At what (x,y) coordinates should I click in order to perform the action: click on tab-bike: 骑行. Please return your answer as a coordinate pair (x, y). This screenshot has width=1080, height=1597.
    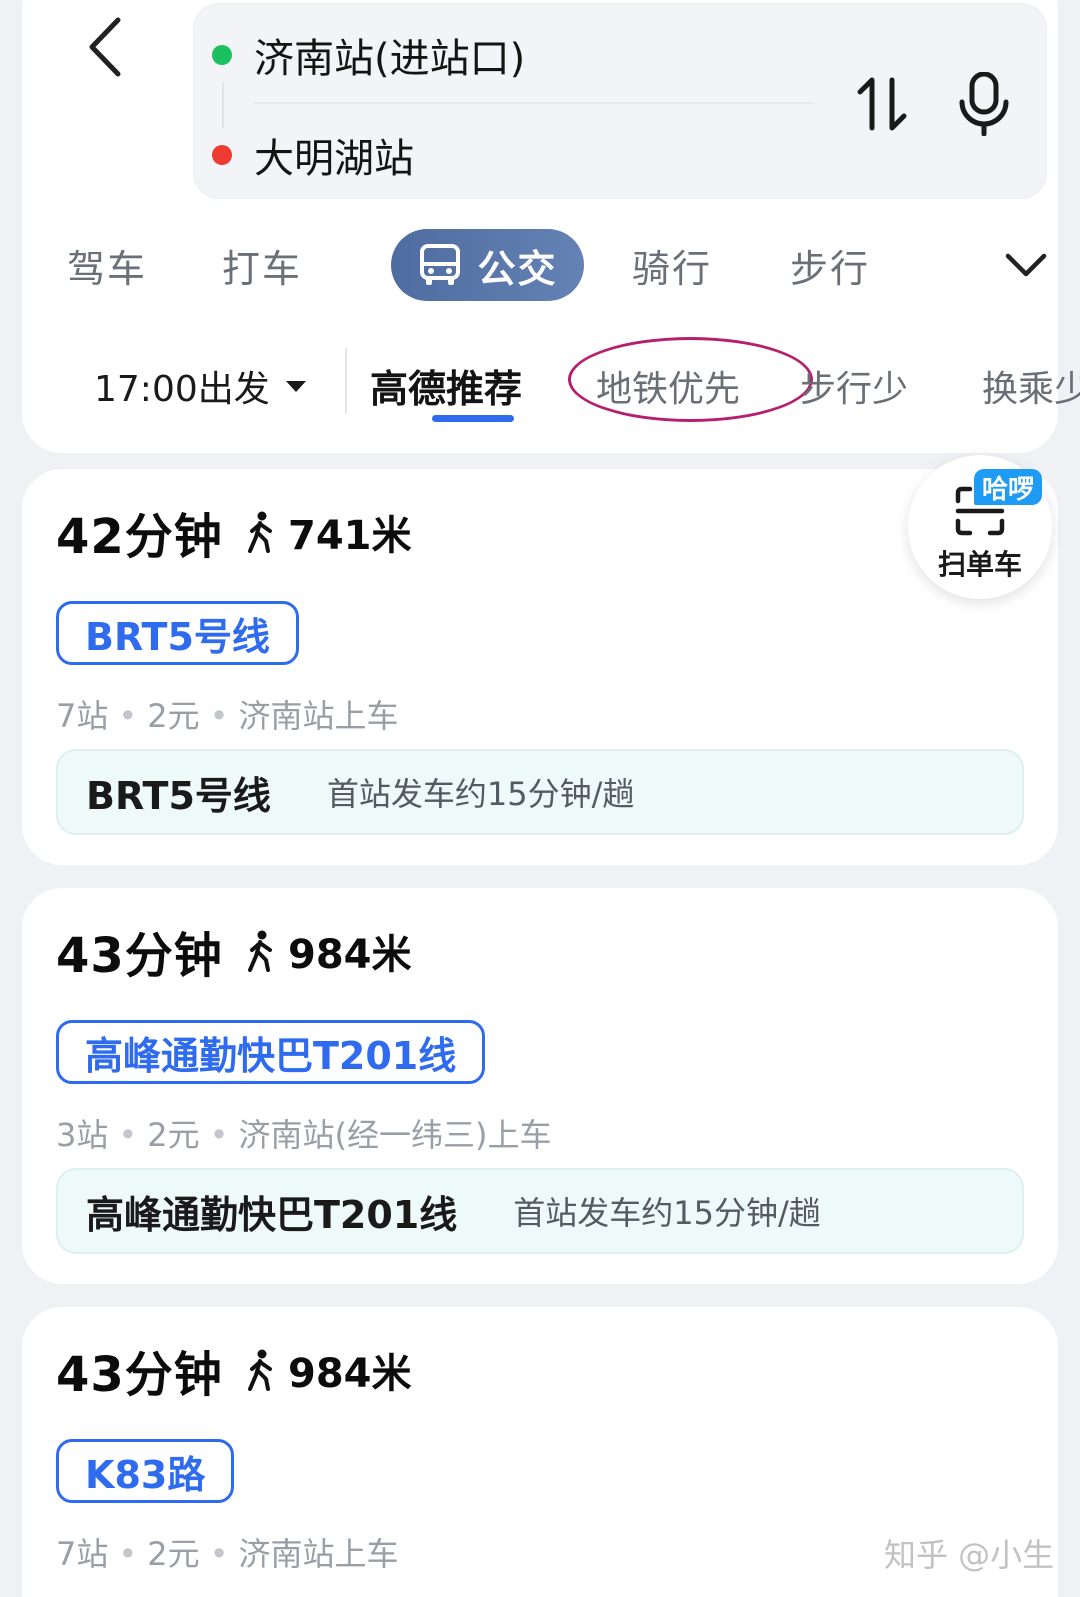
    Looking at the image, I should click on (672, 265).